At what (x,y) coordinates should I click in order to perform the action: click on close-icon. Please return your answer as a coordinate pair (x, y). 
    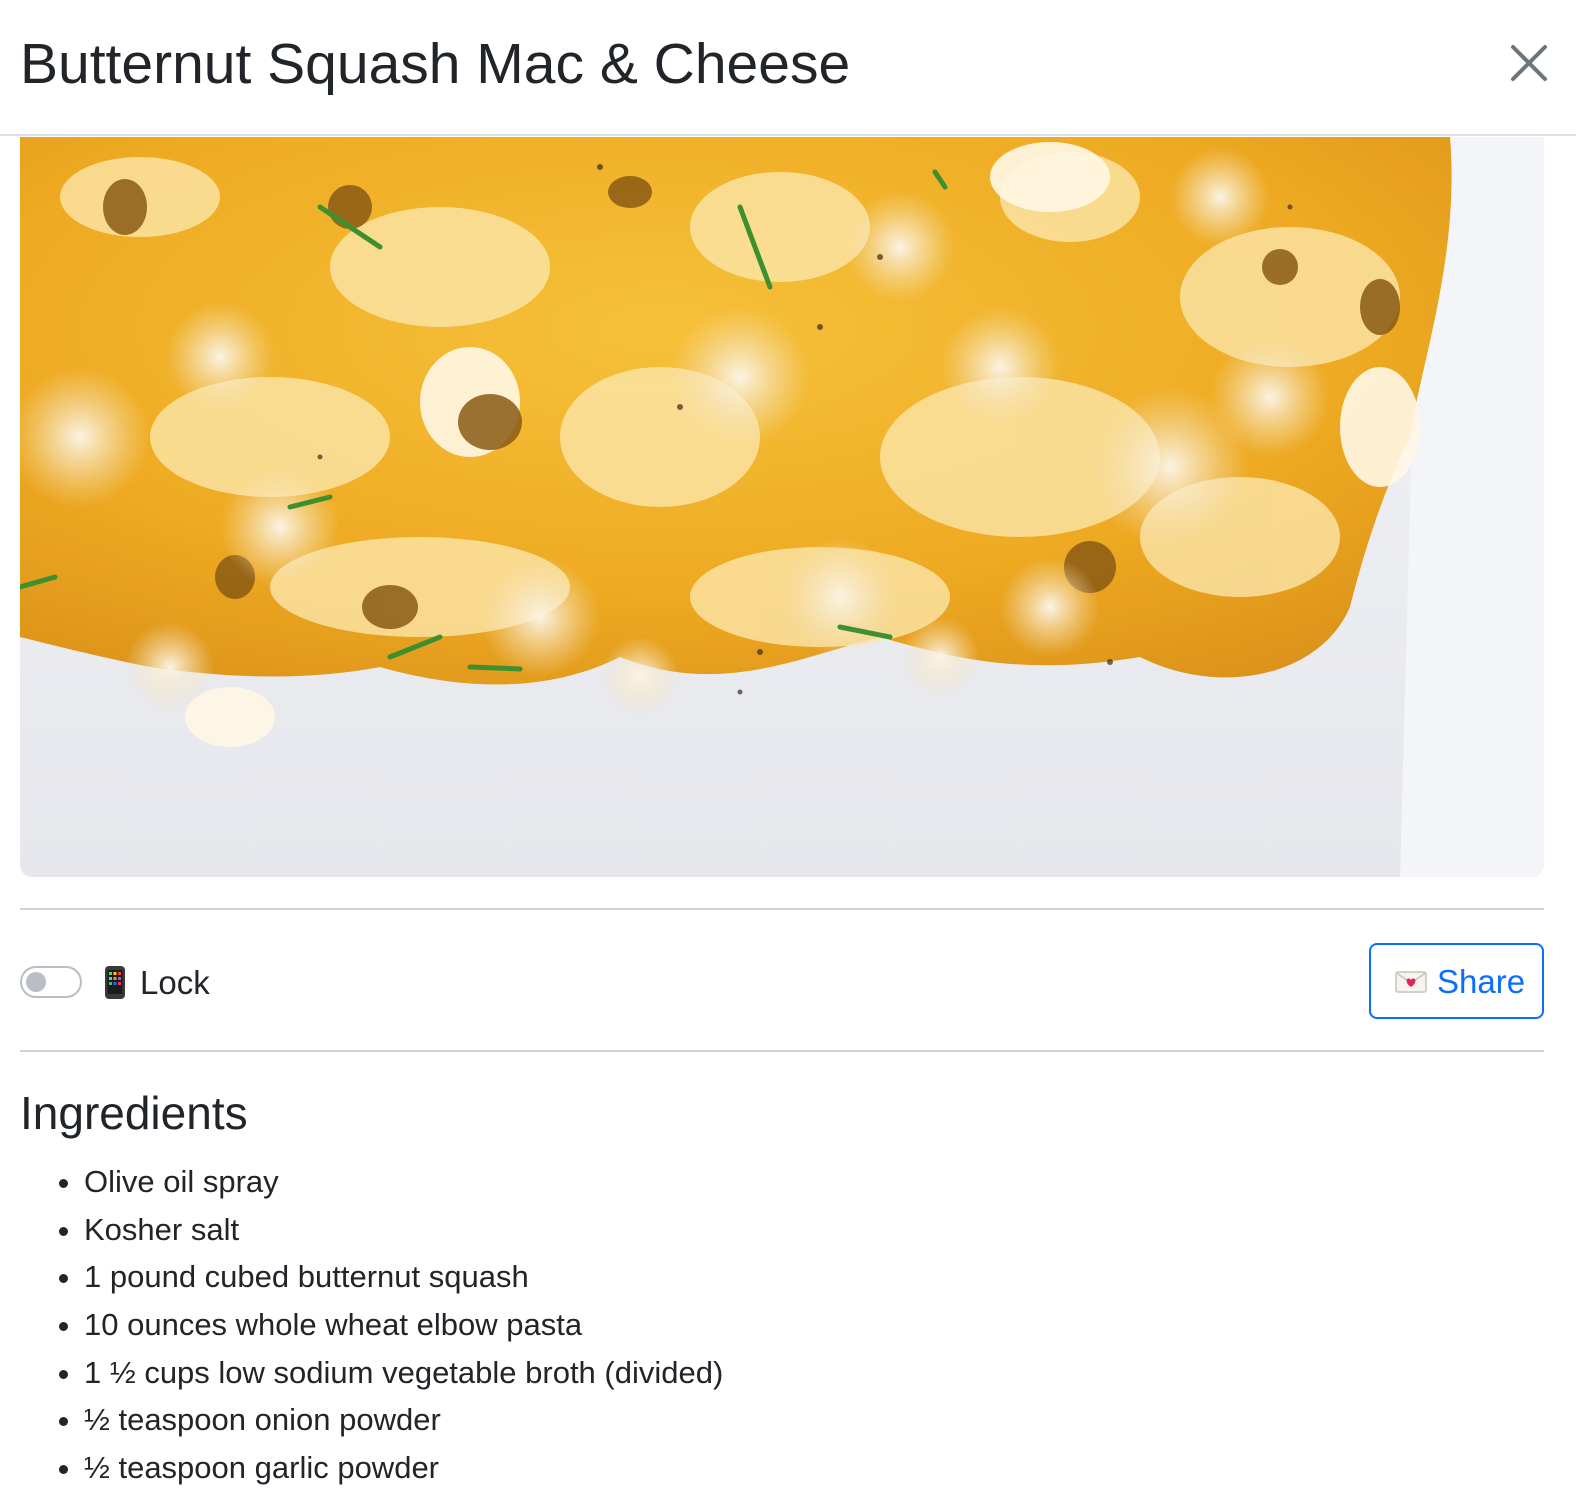
    Looking at the image, I should click on (1529, 63).